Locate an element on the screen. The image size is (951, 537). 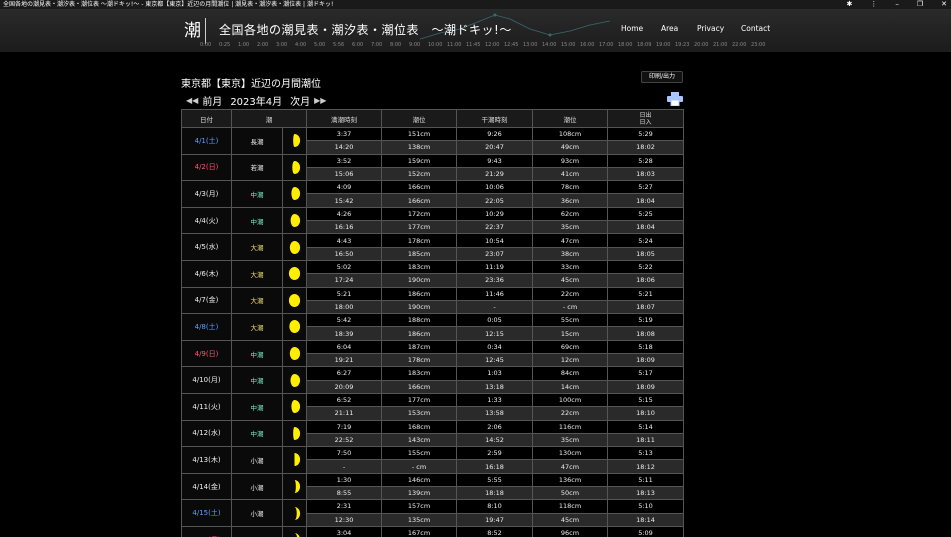
high-tide-time: 6:27 is located at coordinates (344, 373).